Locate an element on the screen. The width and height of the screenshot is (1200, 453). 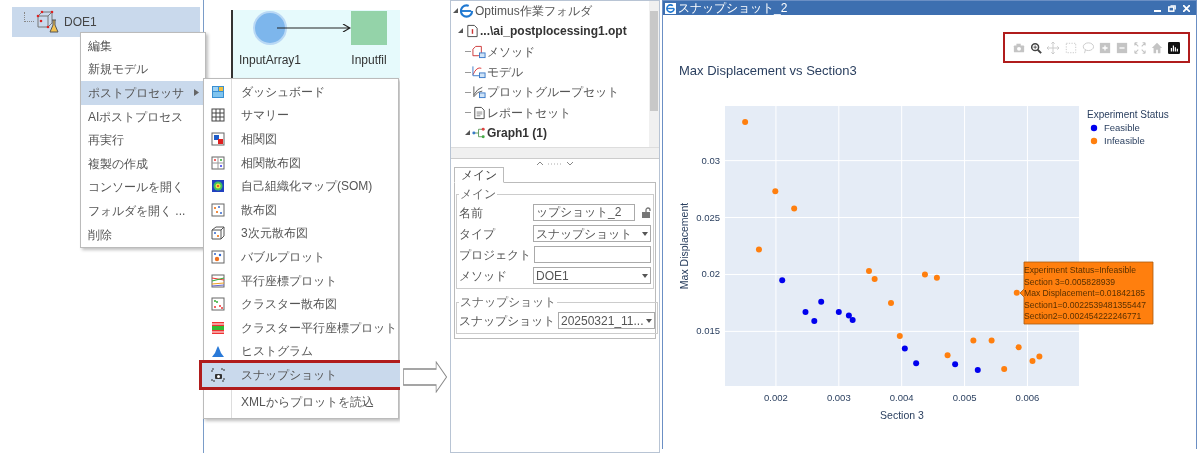
restore-icon is located at coordinates (1172, 8).